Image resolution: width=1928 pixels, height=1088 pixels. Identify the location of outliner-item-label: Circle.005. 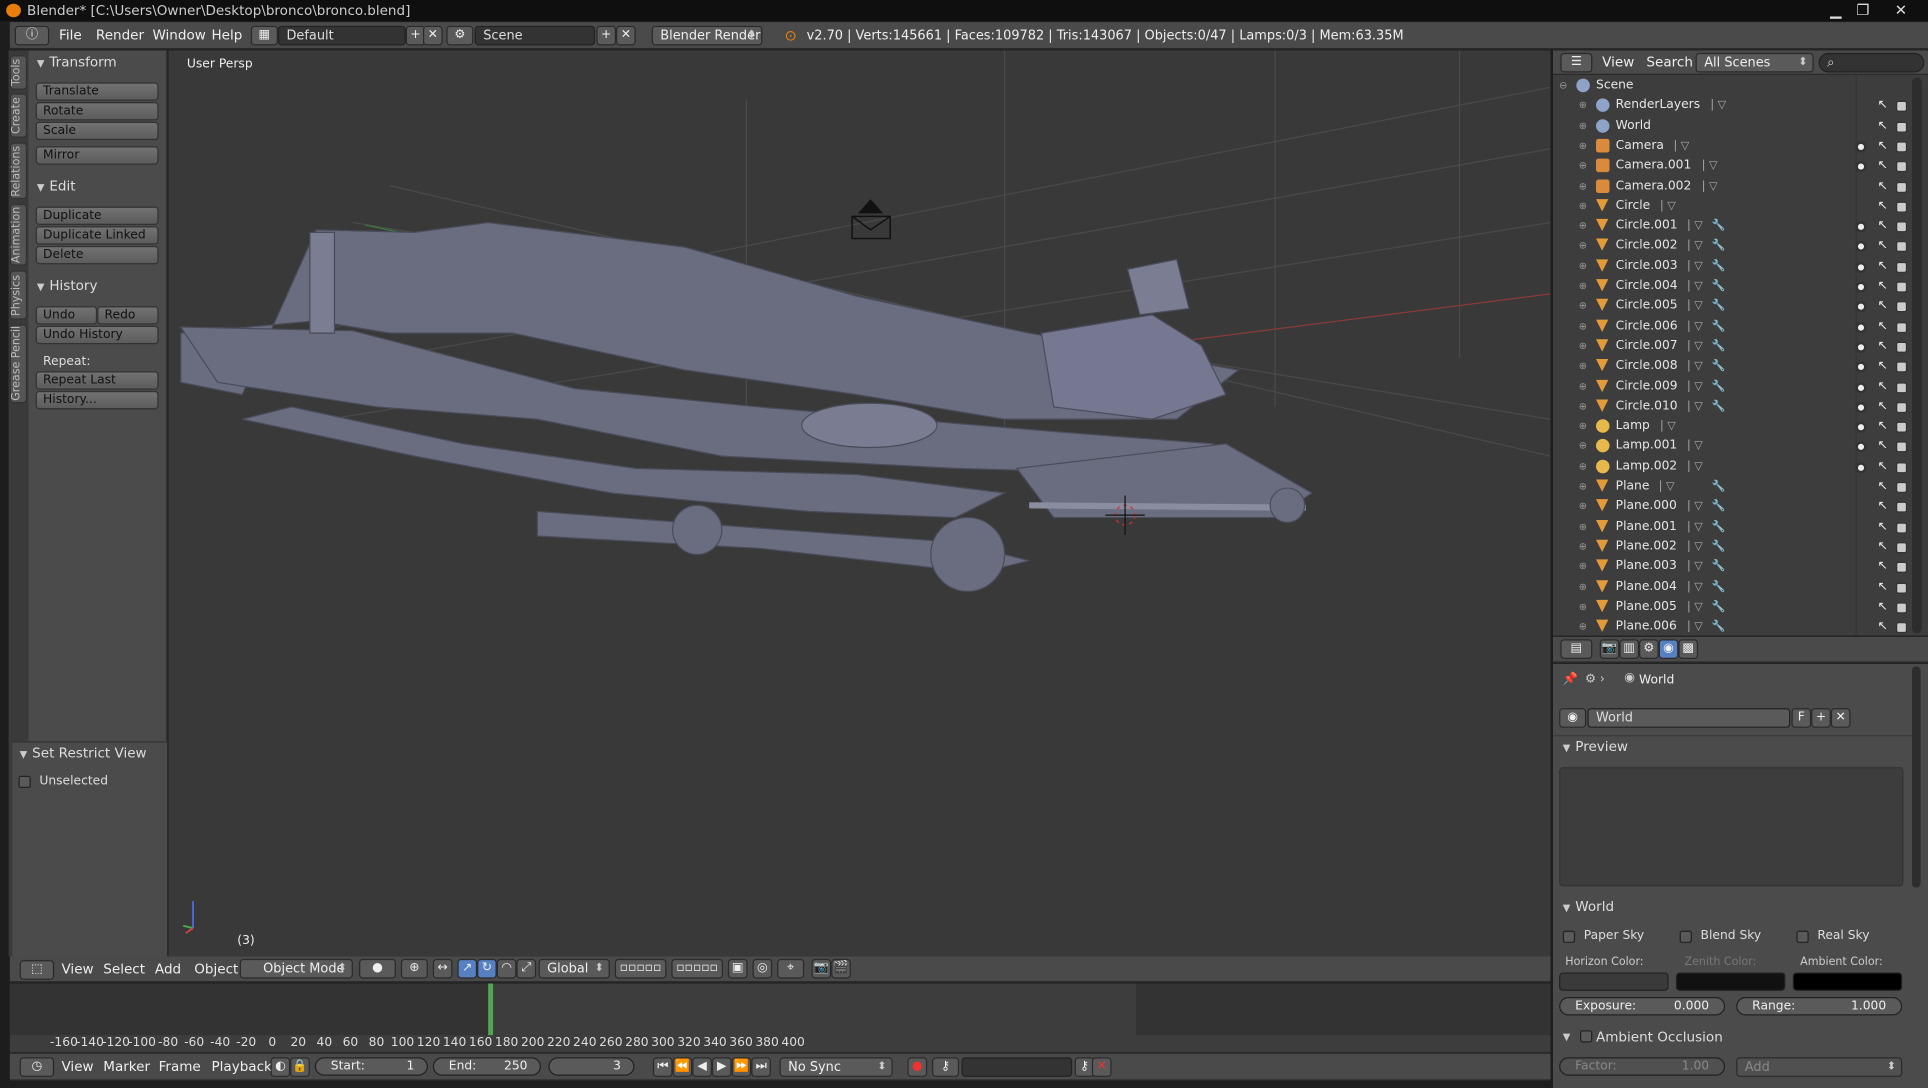
(1647, 307).